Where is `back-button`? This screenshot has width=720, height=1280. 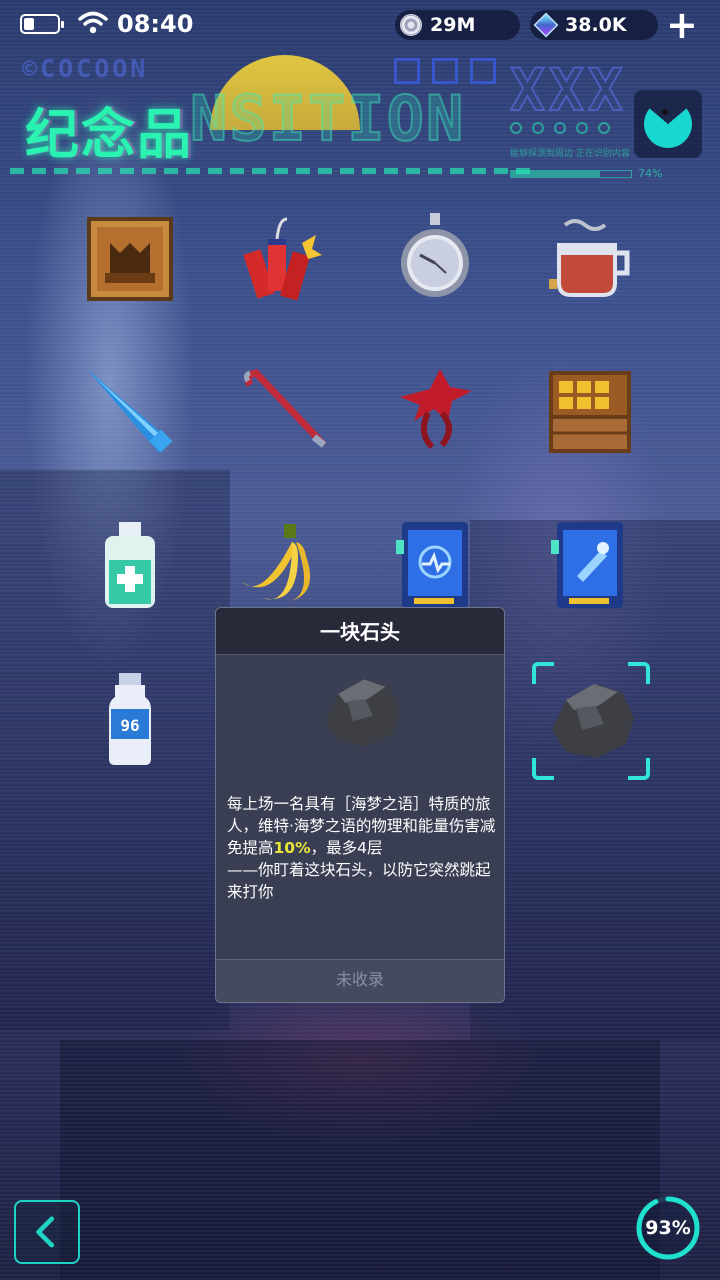
back-button is located at coordinates (47, 1232).